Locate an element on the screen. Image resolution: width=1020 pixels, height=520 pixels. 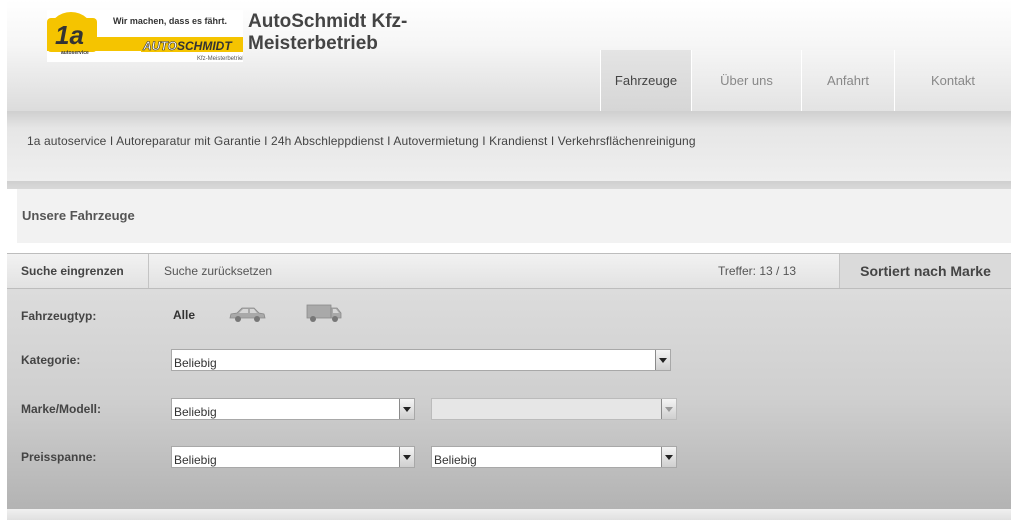
footer-strip is located at coordinates (509, 514).